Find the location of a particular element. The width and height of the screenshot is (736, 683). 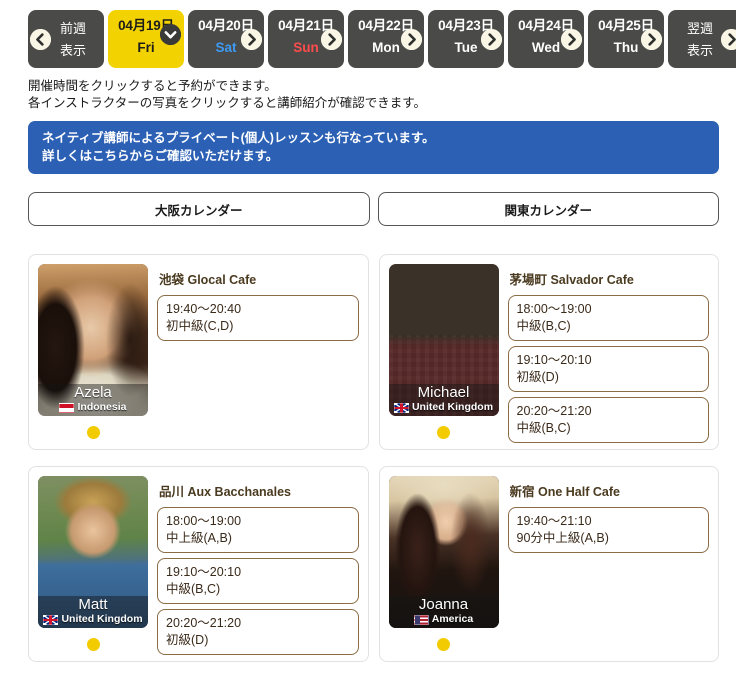

prev-week-label-line1: 前週 is located at coordinates (72, 28).